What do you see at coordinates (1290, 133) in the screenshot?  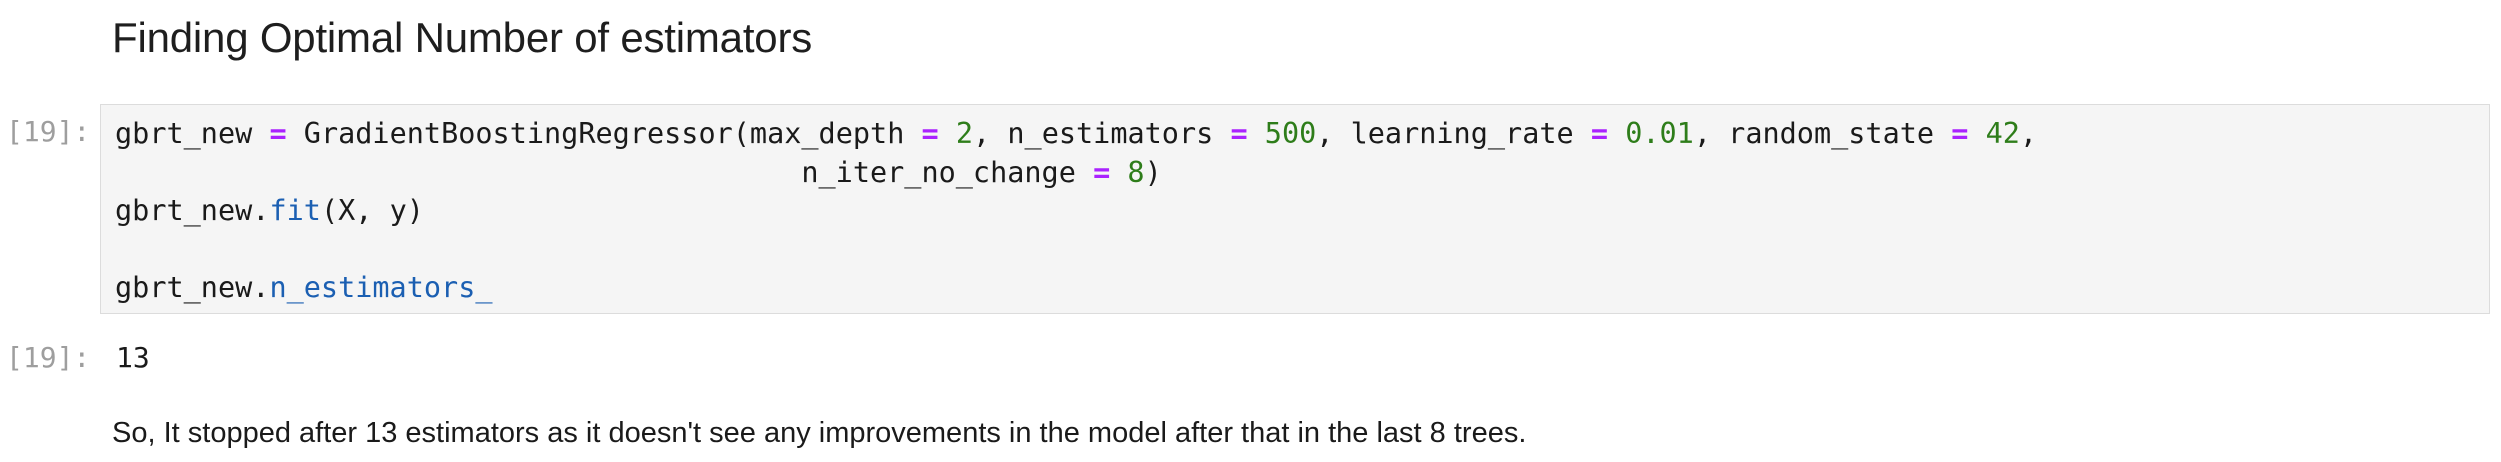 I see `code-token: 500` at bounding box center [1290, 133].